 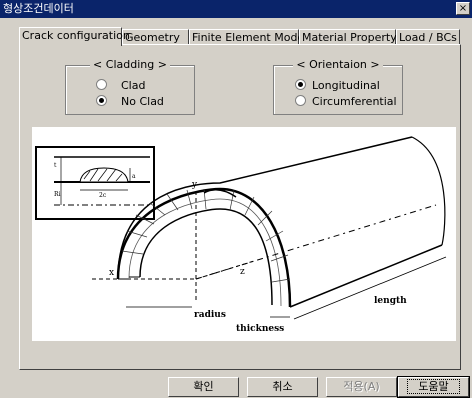 What do you see at coordinates (242, 272) in the screenshot?
I see `axis-label-z: z` at bounding box center [242, 272].